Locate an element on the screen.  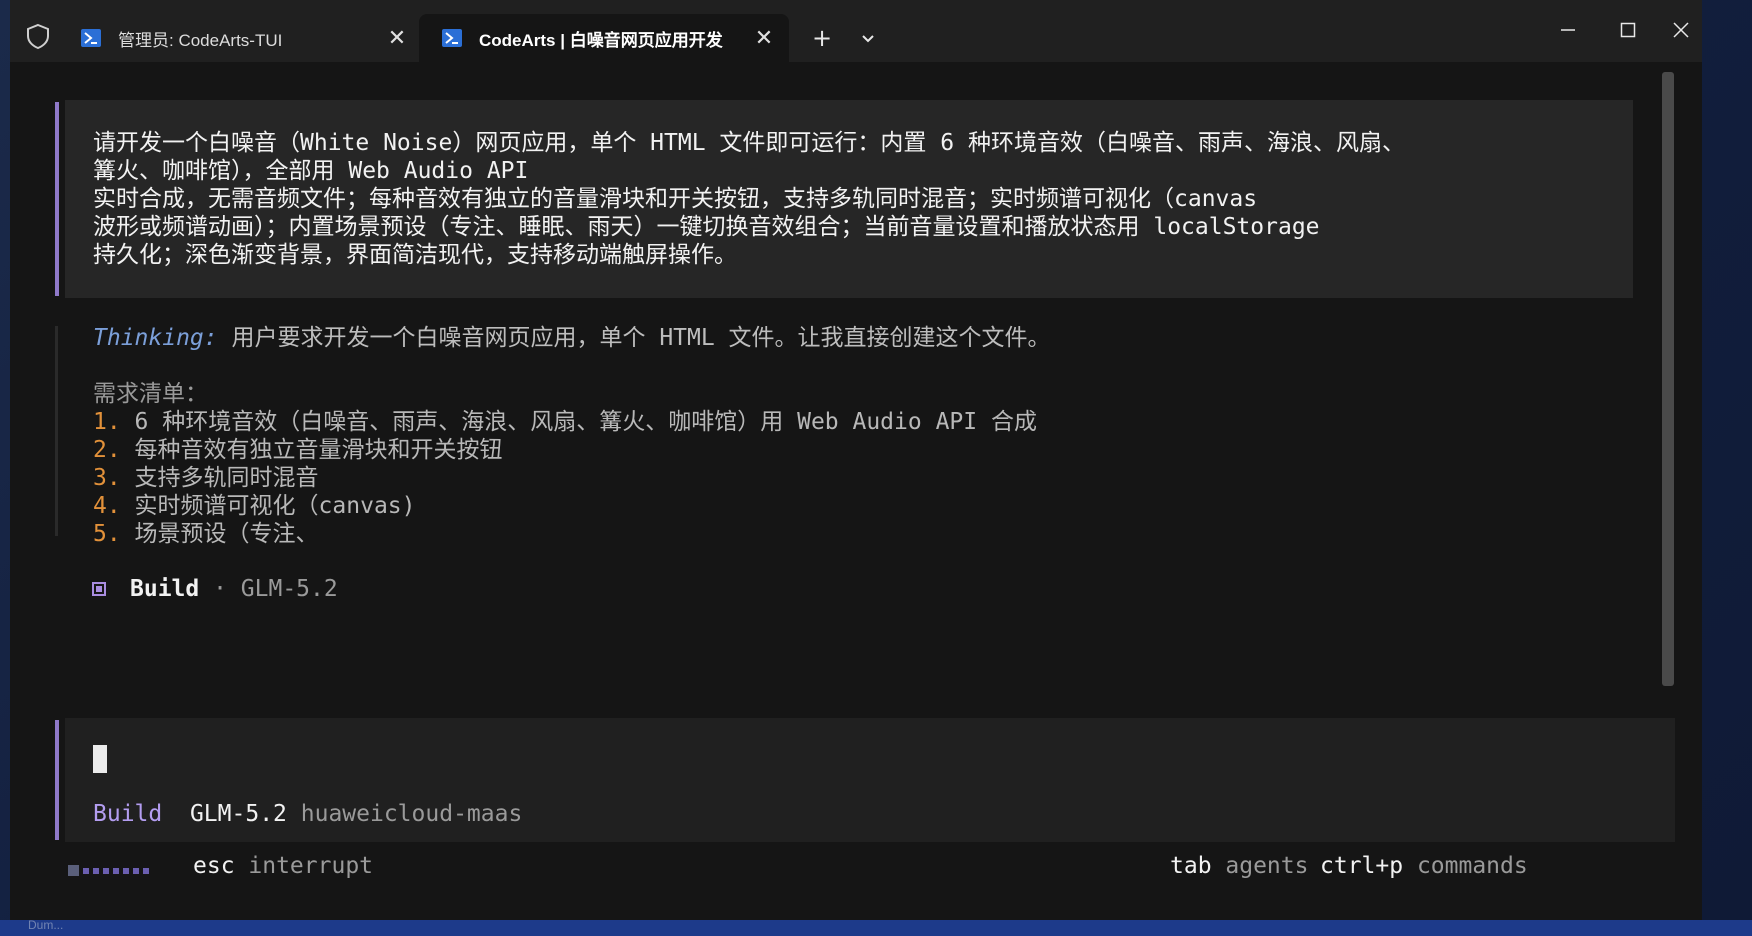
list-number: 1. is located at coordinates (107, 422).